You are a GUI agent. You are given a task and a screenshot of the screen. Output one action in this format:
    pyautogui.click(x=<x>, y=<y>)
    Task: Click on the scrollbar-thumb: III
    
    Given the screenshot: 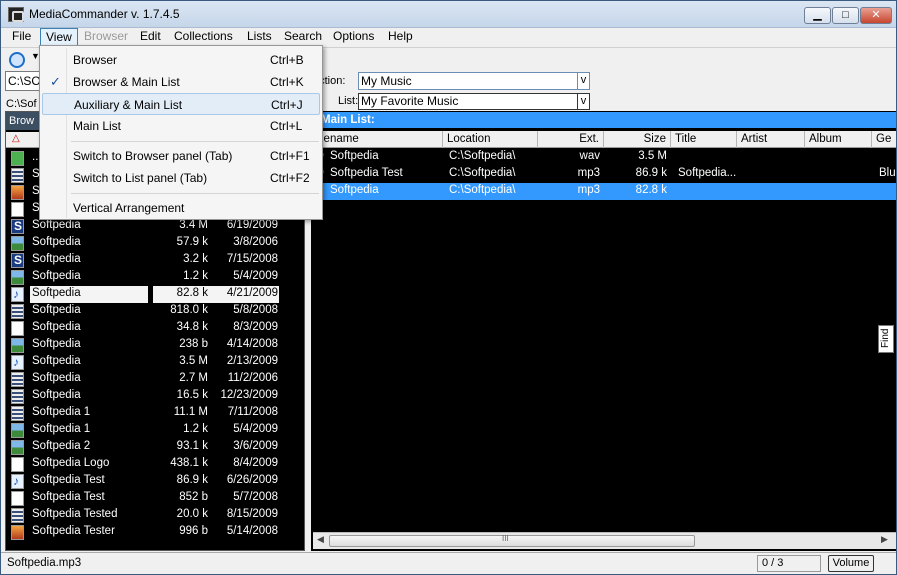 What is the action you would take?
    pyautogui.click(x=512, y=540)
    